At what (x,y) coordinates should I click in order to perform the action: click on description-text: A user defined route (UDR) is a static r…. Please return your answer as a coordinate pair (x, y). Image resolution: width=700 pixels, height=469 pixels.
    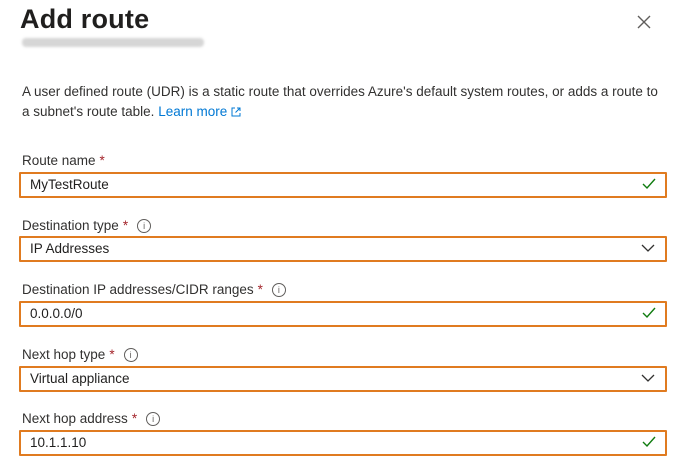
    Looking at the image, I should click on (340, 101).